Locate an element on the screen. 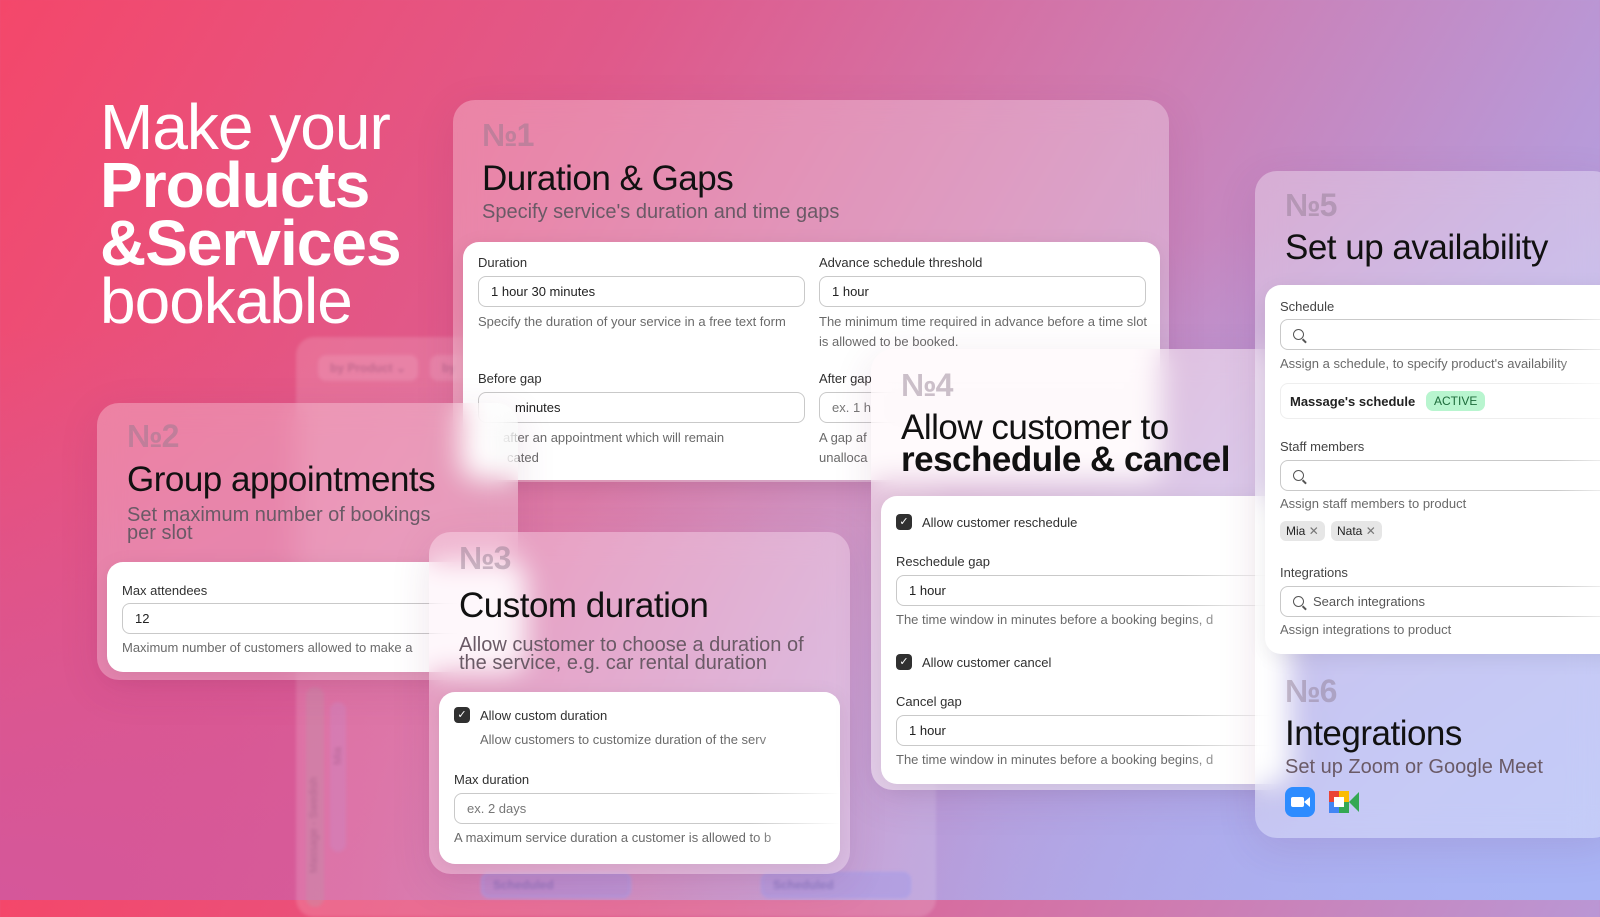 The width and height of the screenshot is (1600, 917). before-gap-input: minutes is located at coordinates (641, 407).